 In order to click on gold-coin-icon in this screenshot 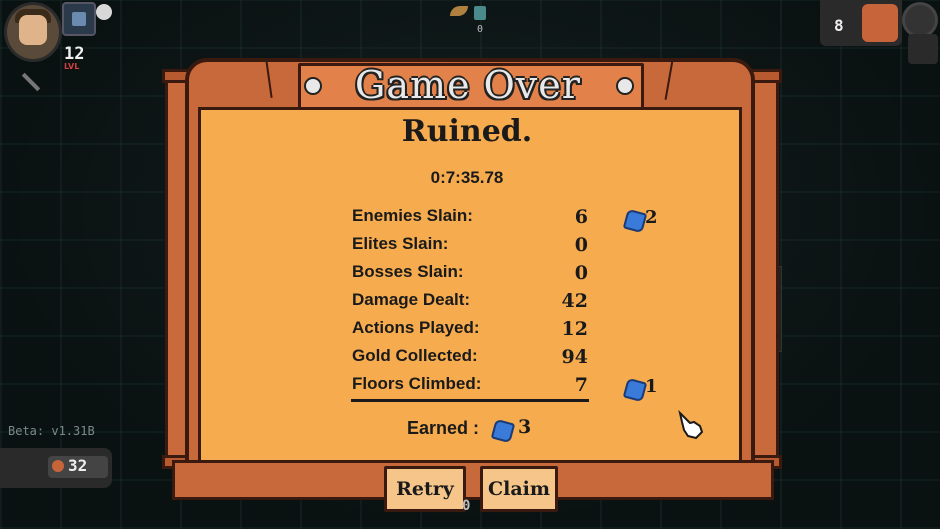, I will do `click(58, 466)`.